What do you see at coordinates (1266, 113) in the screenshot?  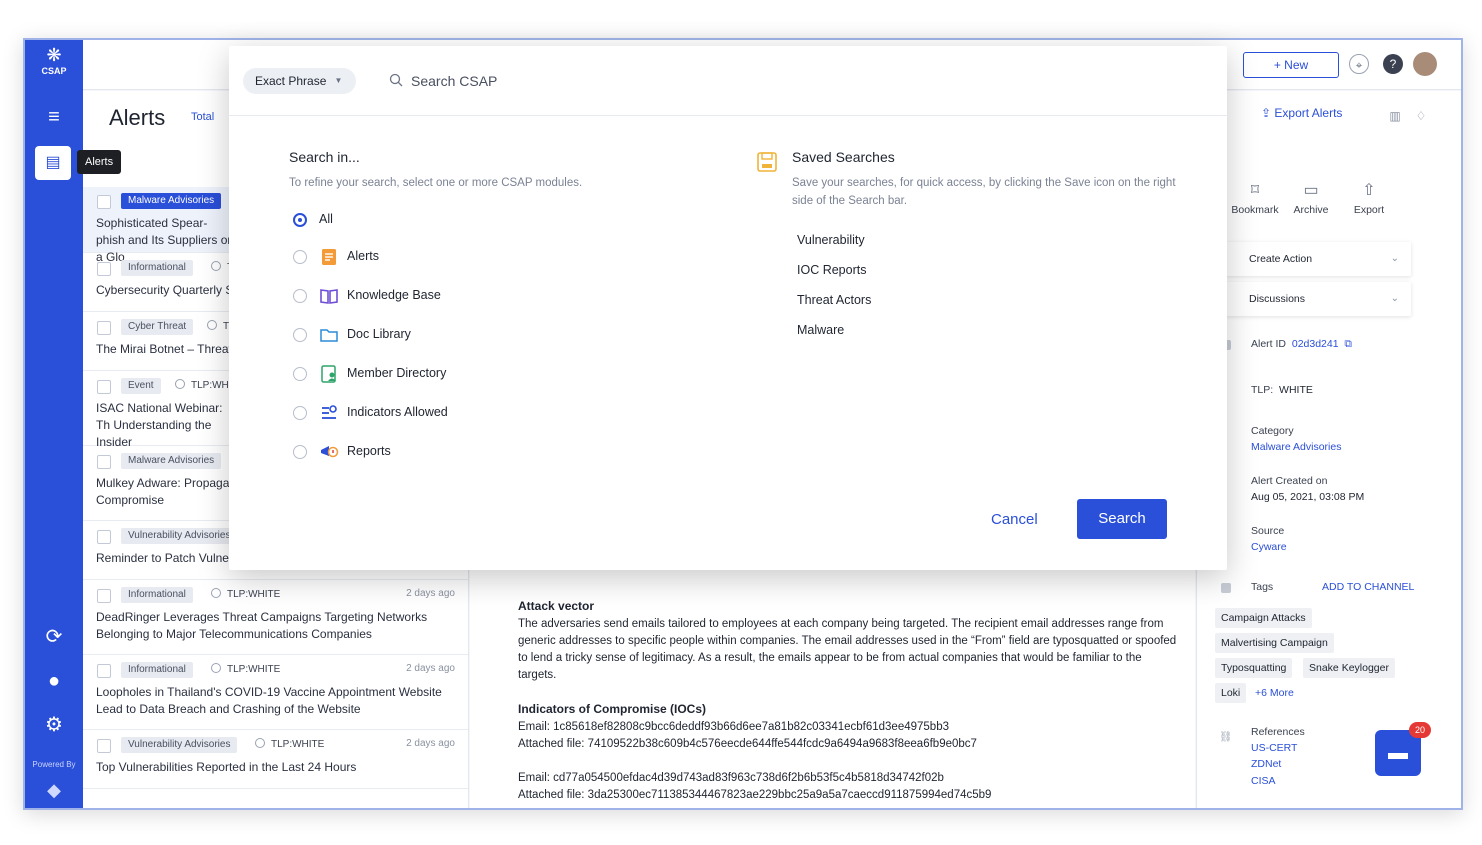 I see `export-icon: ⇪` at bounding box center [1266, 113].